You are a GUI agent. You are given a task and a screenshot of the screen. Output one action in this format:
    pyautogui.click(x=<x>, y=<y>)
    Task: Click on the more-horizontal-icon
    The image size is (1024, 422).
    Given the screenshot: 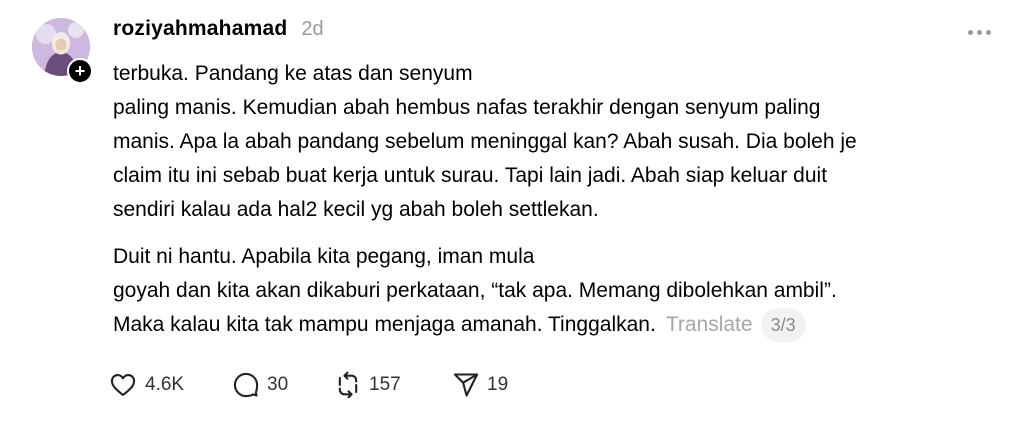 What is the action you would take?
    pyautogui.click(x=970, y=32)
    